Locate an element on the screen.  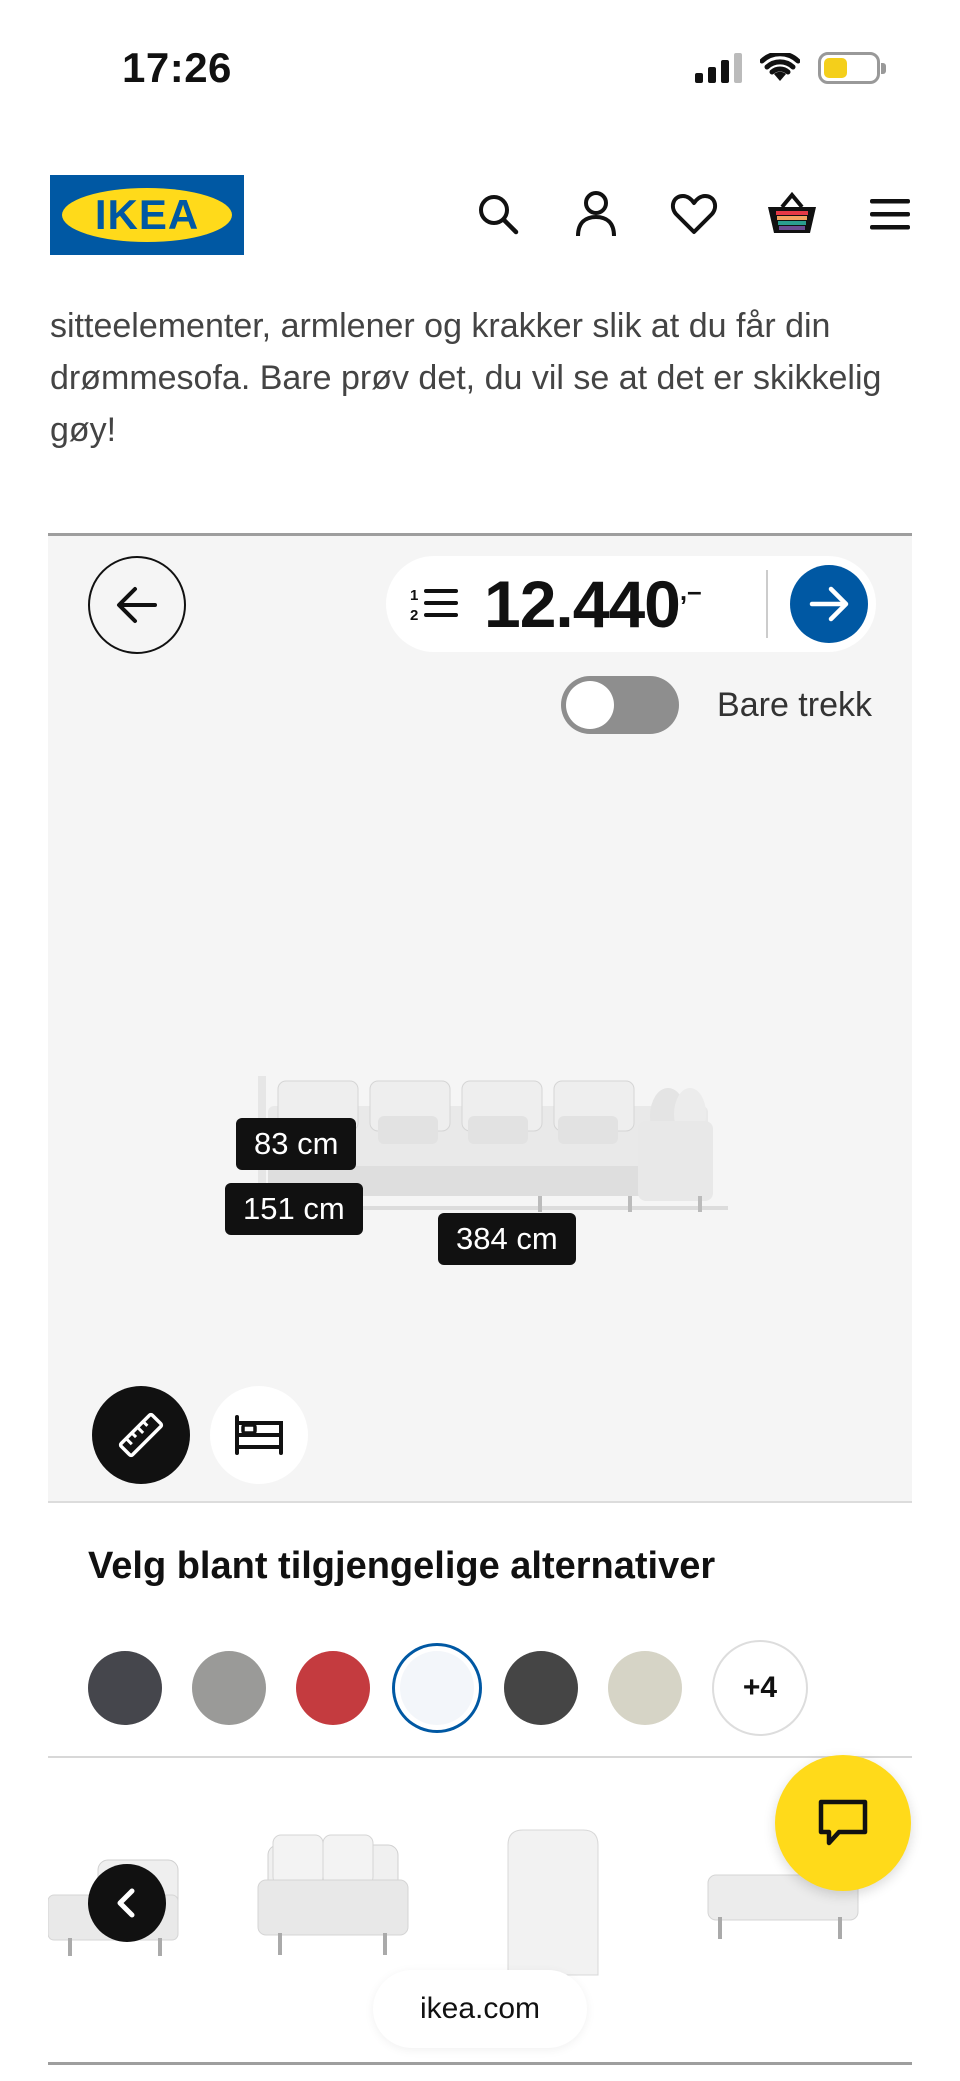
chat-button is located at coordinates (843, 1823).